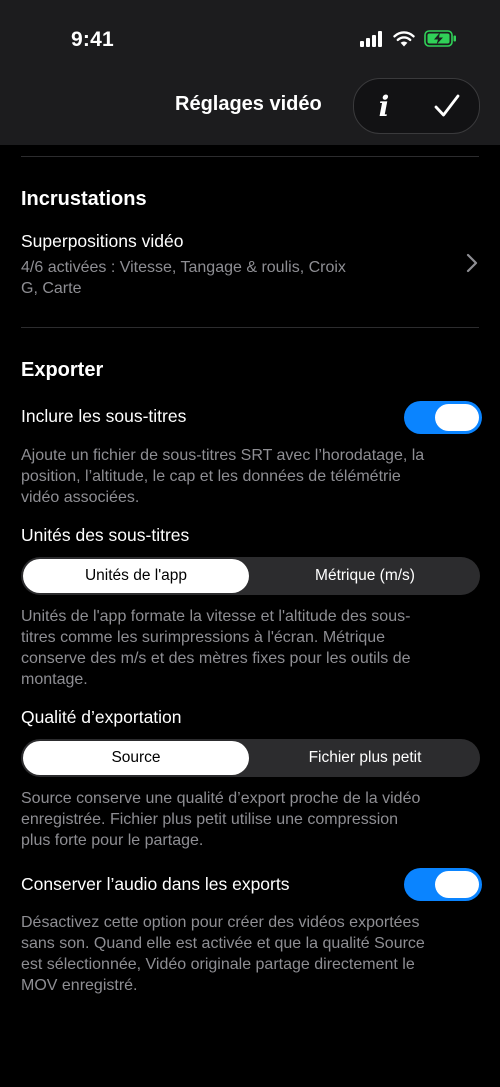  What do you see at coordinates (155, 884) in the screenshot?
I see `keep-audio-label: Conserver l’audio dans les exports` at bounding box center [155, 884].